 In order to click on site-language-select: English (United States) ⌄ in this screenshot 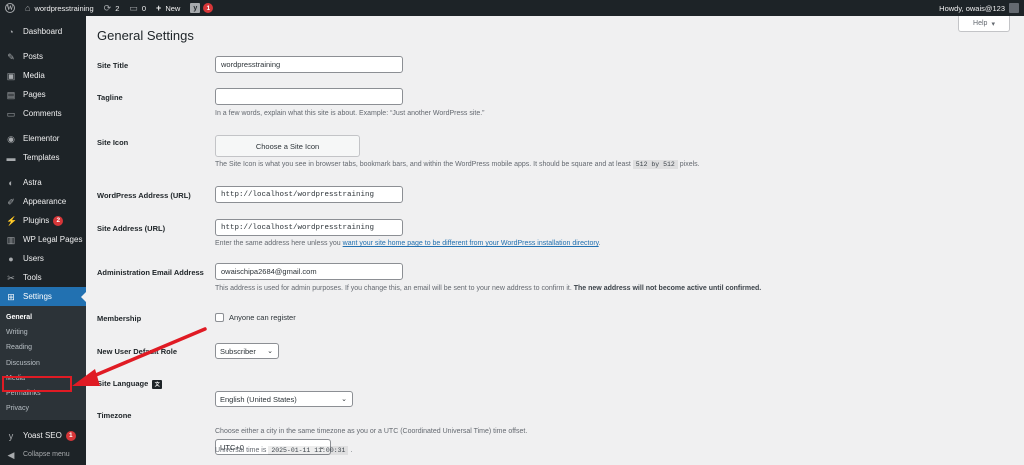, I will do `click(284, 399)`.